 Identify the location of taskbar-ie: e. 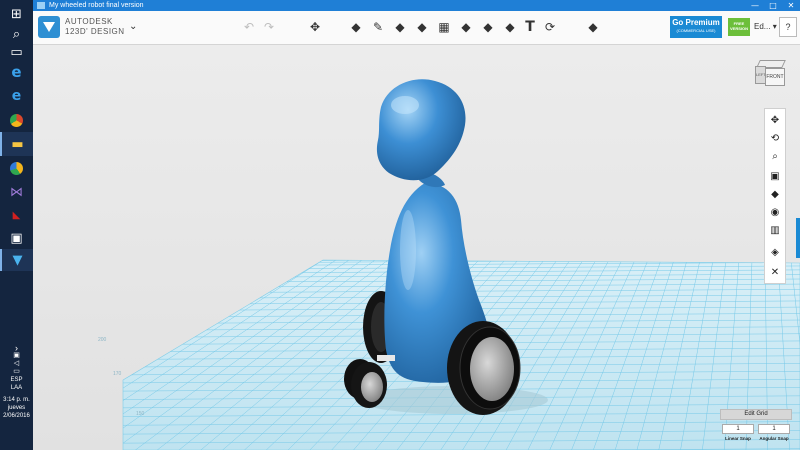
(16, 96).